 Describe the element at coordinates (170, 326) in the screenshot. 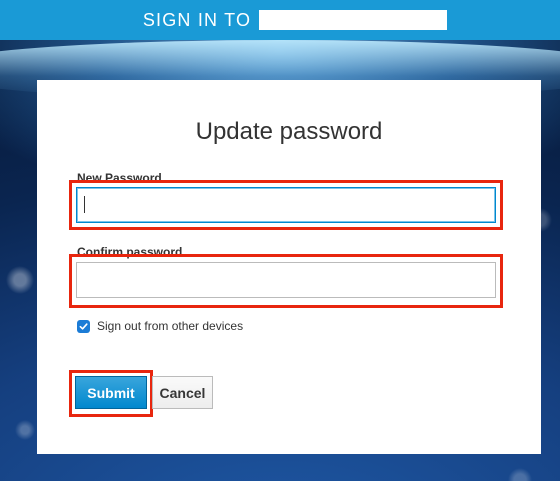

I see `signout-checkbox-label: Sign out from other devices` at that location.